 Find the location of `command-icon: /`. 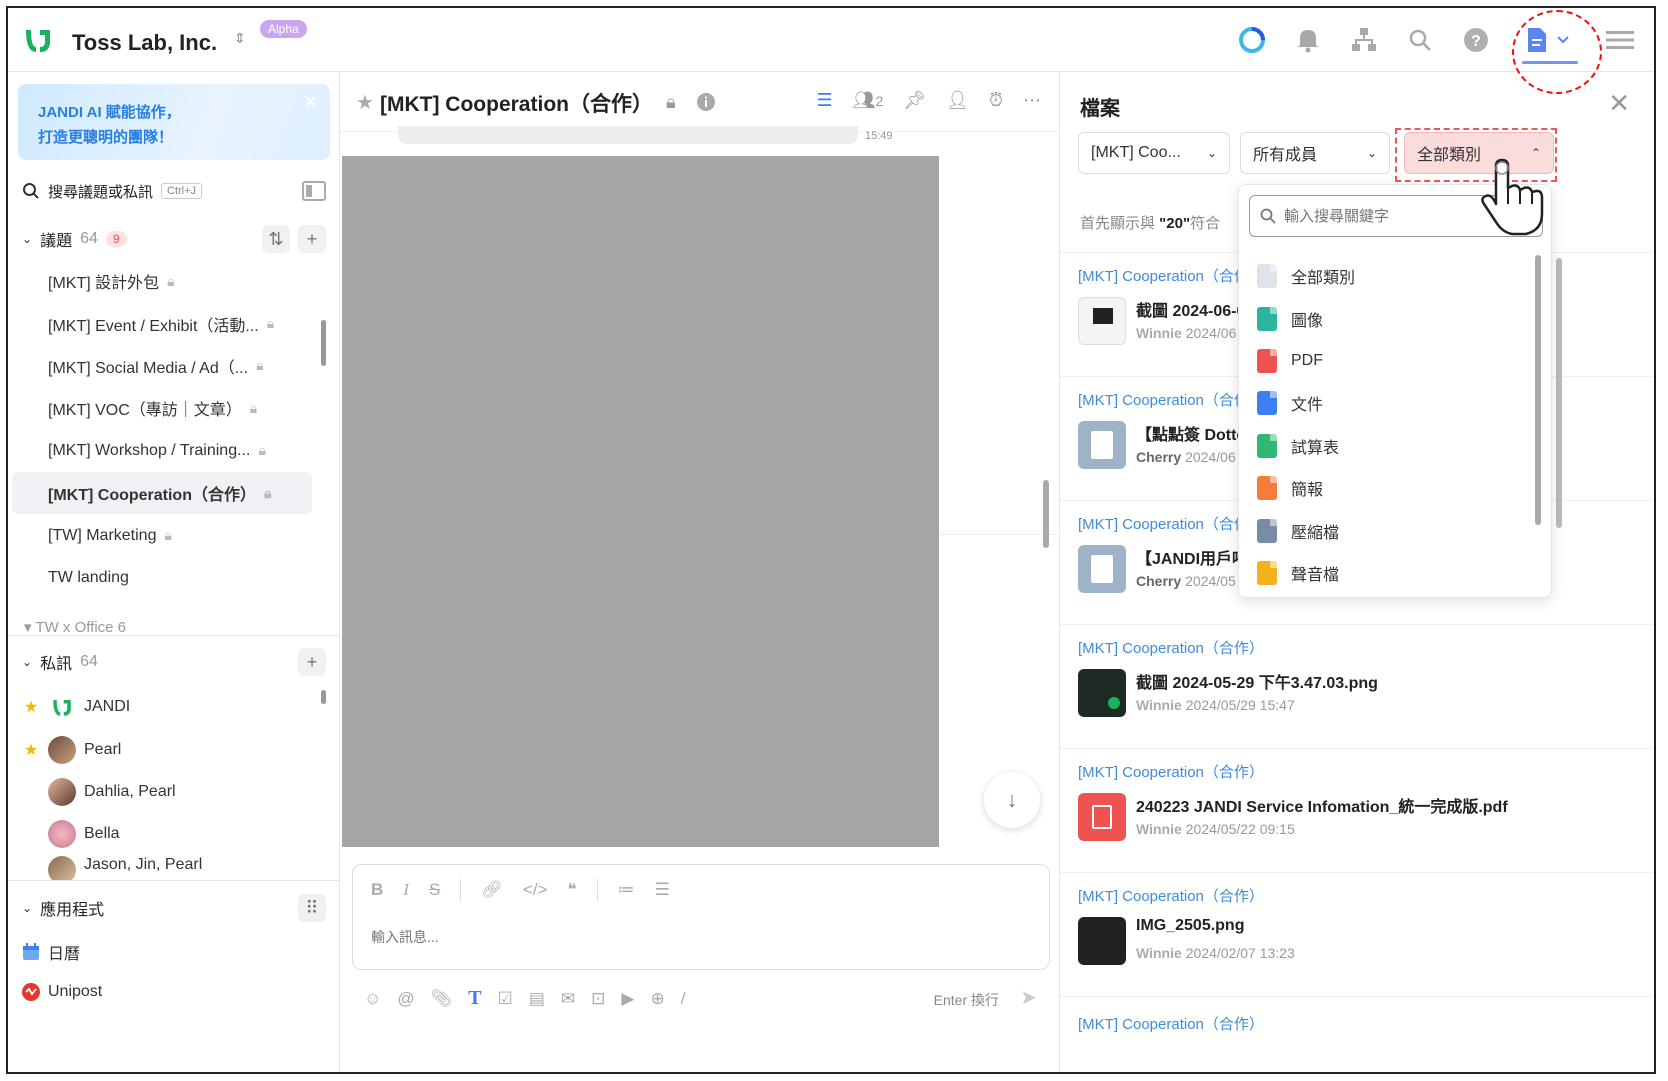

command-icon: / is located at coordinates (683, 999).